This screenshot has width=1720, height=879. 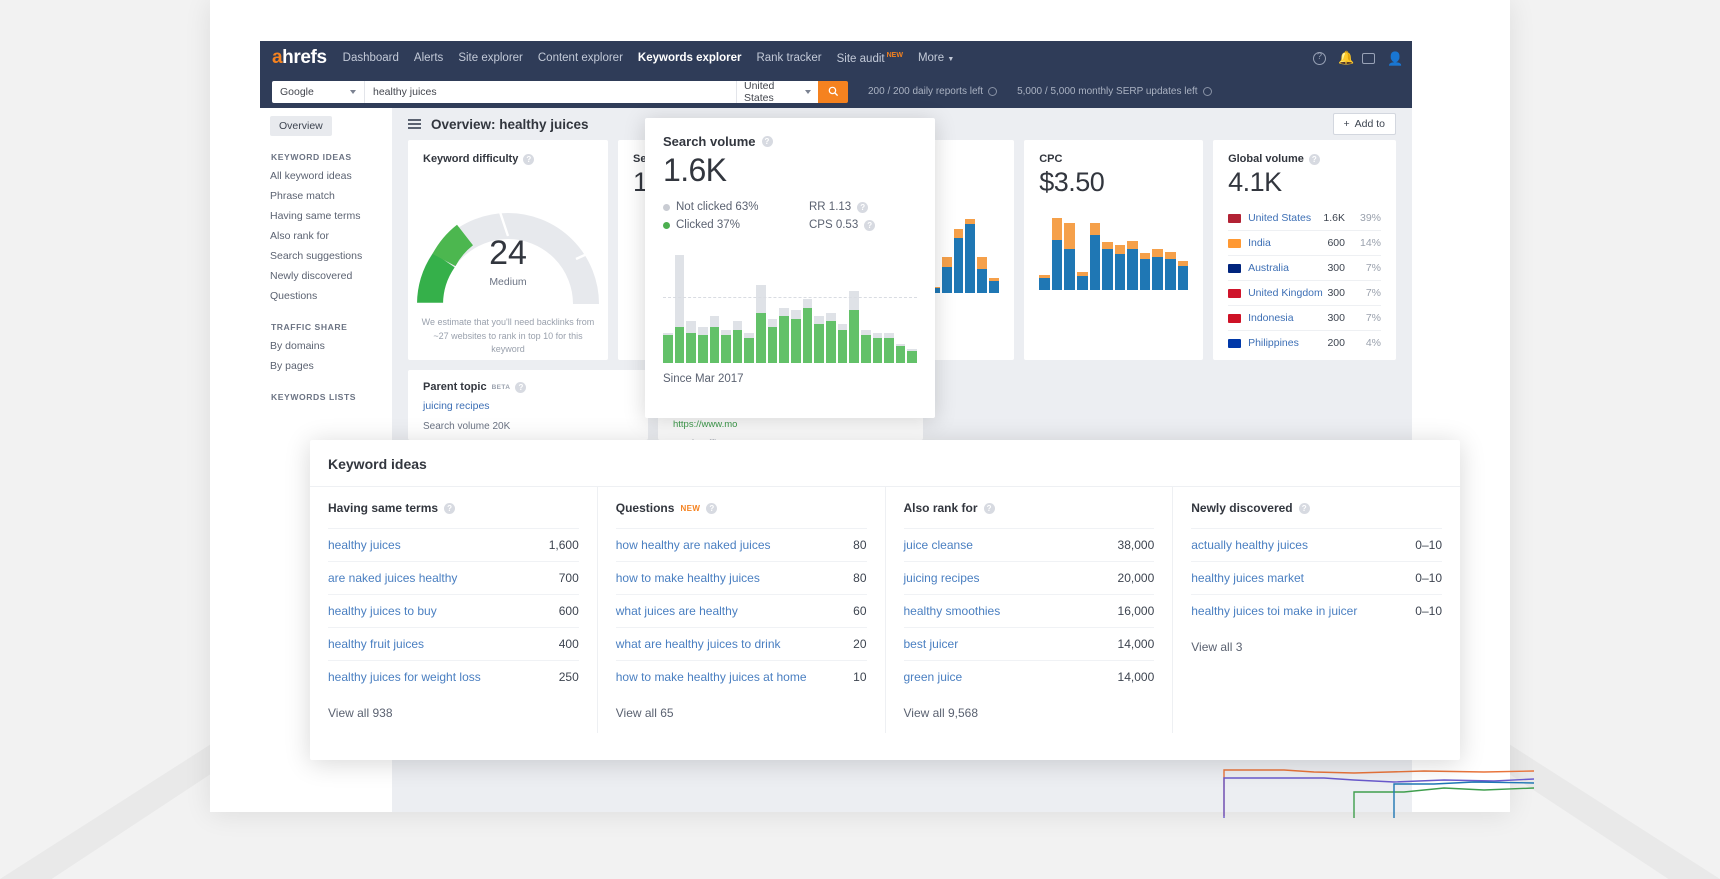 What do you see at coordinates (331, 256) in the screenshot?
I see `sidebar-item-search-suggestions: Search suggestions` at bounding box center [331, 256].